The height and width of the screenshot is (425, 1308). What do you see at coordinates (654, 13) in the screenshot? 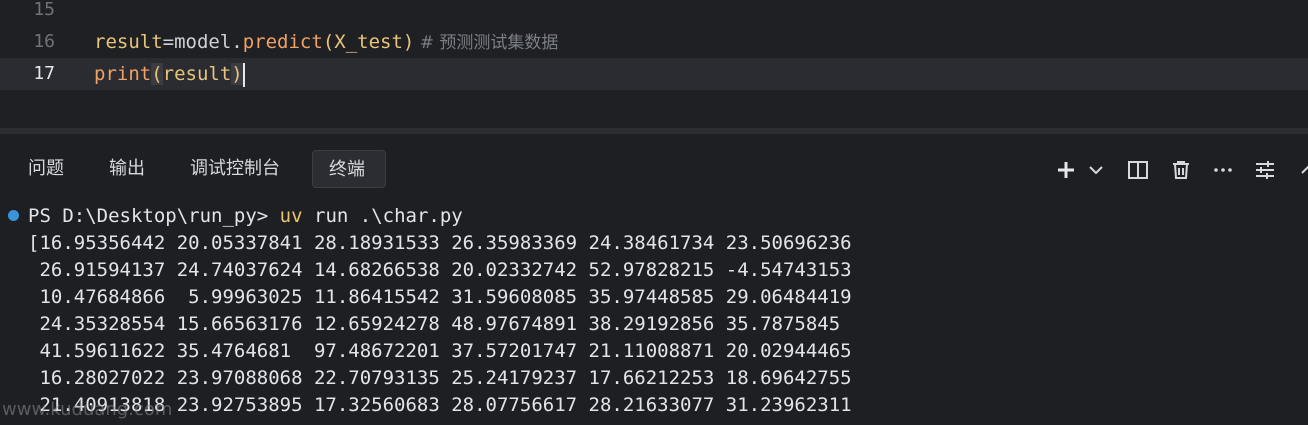
I see `code-line-15: 15` at bounding box center [654, 13].